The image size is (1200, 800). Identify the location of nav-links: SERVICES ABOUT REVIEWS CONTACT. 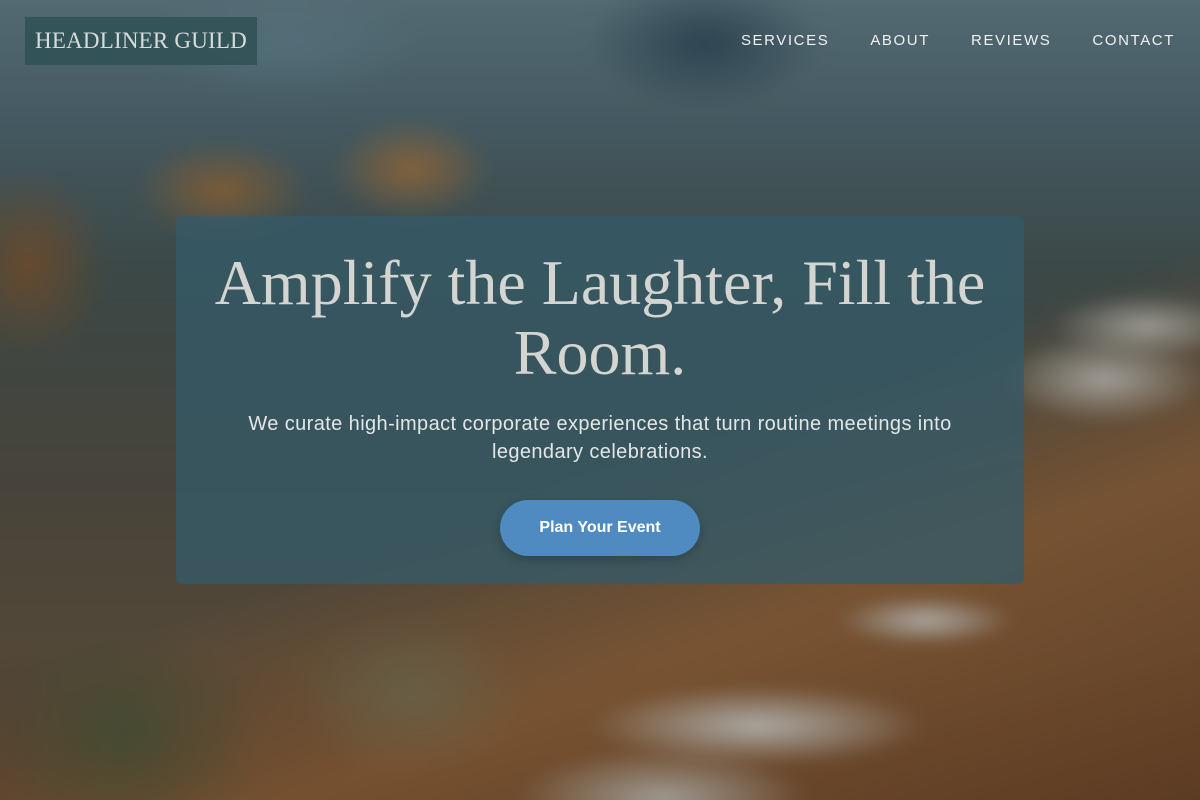
(958, 40).